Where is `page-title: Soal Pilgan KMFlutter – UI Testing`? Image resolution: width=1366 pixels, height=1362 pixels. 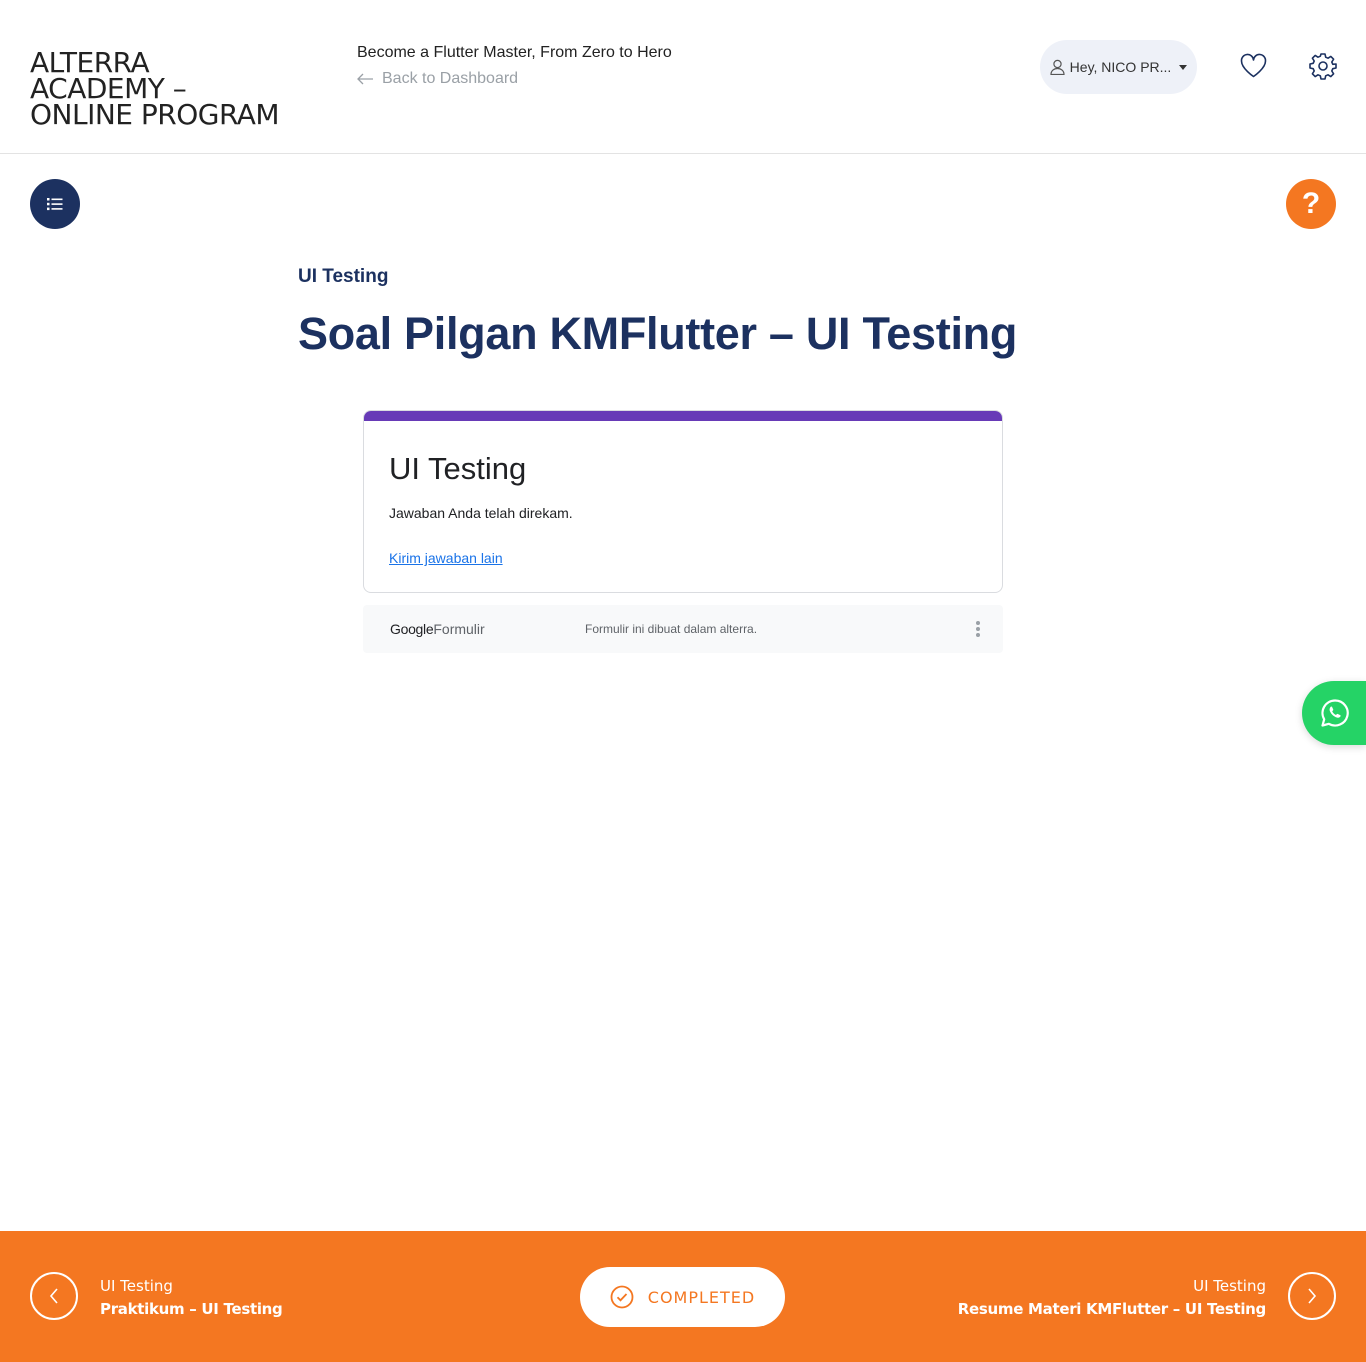
page-title: Soal Pilgan KMFlutter – UI Testing is located at coordinates (658, 333).